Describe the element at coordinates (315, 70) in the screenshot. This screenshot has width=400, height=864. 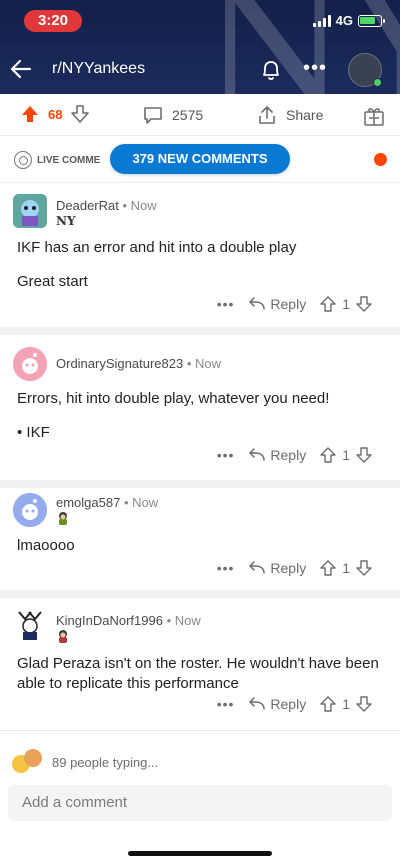
I see `more-options-icon: •••` at that location.